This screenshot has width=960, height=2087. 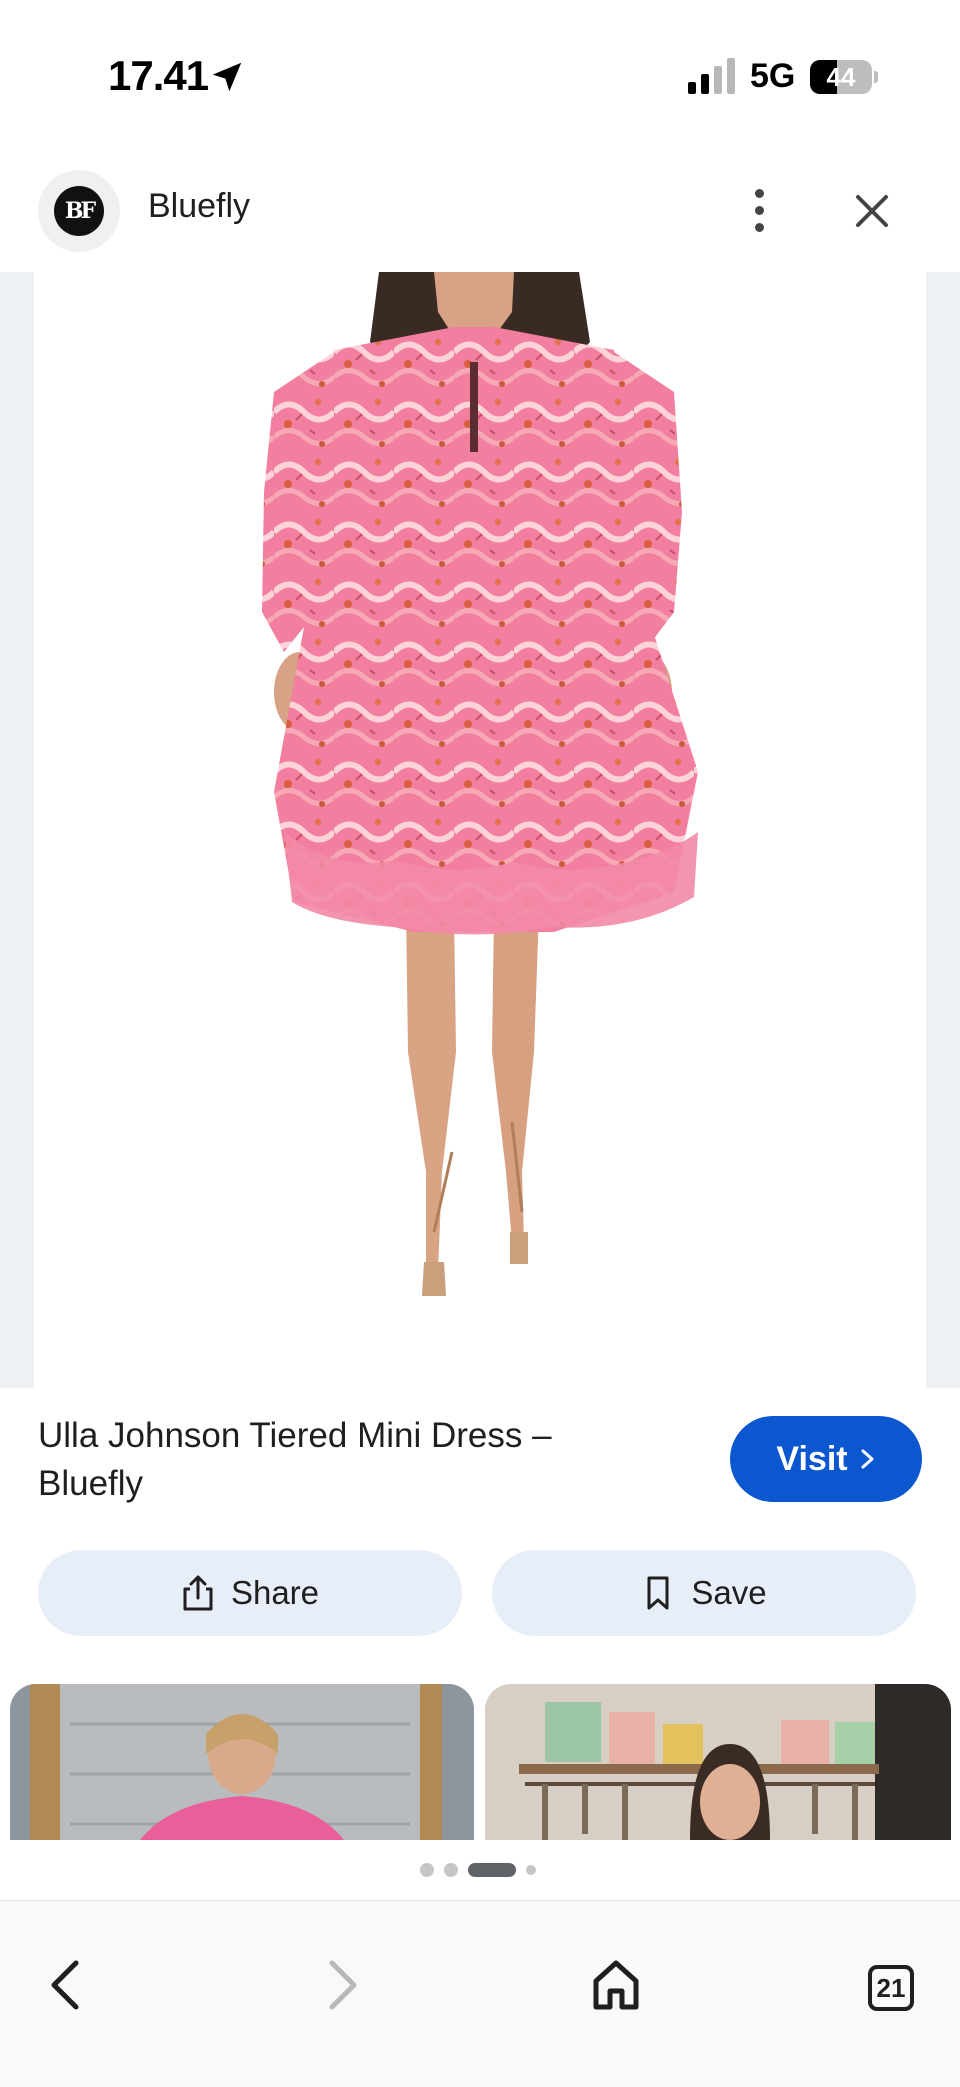 I want to click on more-vert-icon, so click(x=759, y=193).